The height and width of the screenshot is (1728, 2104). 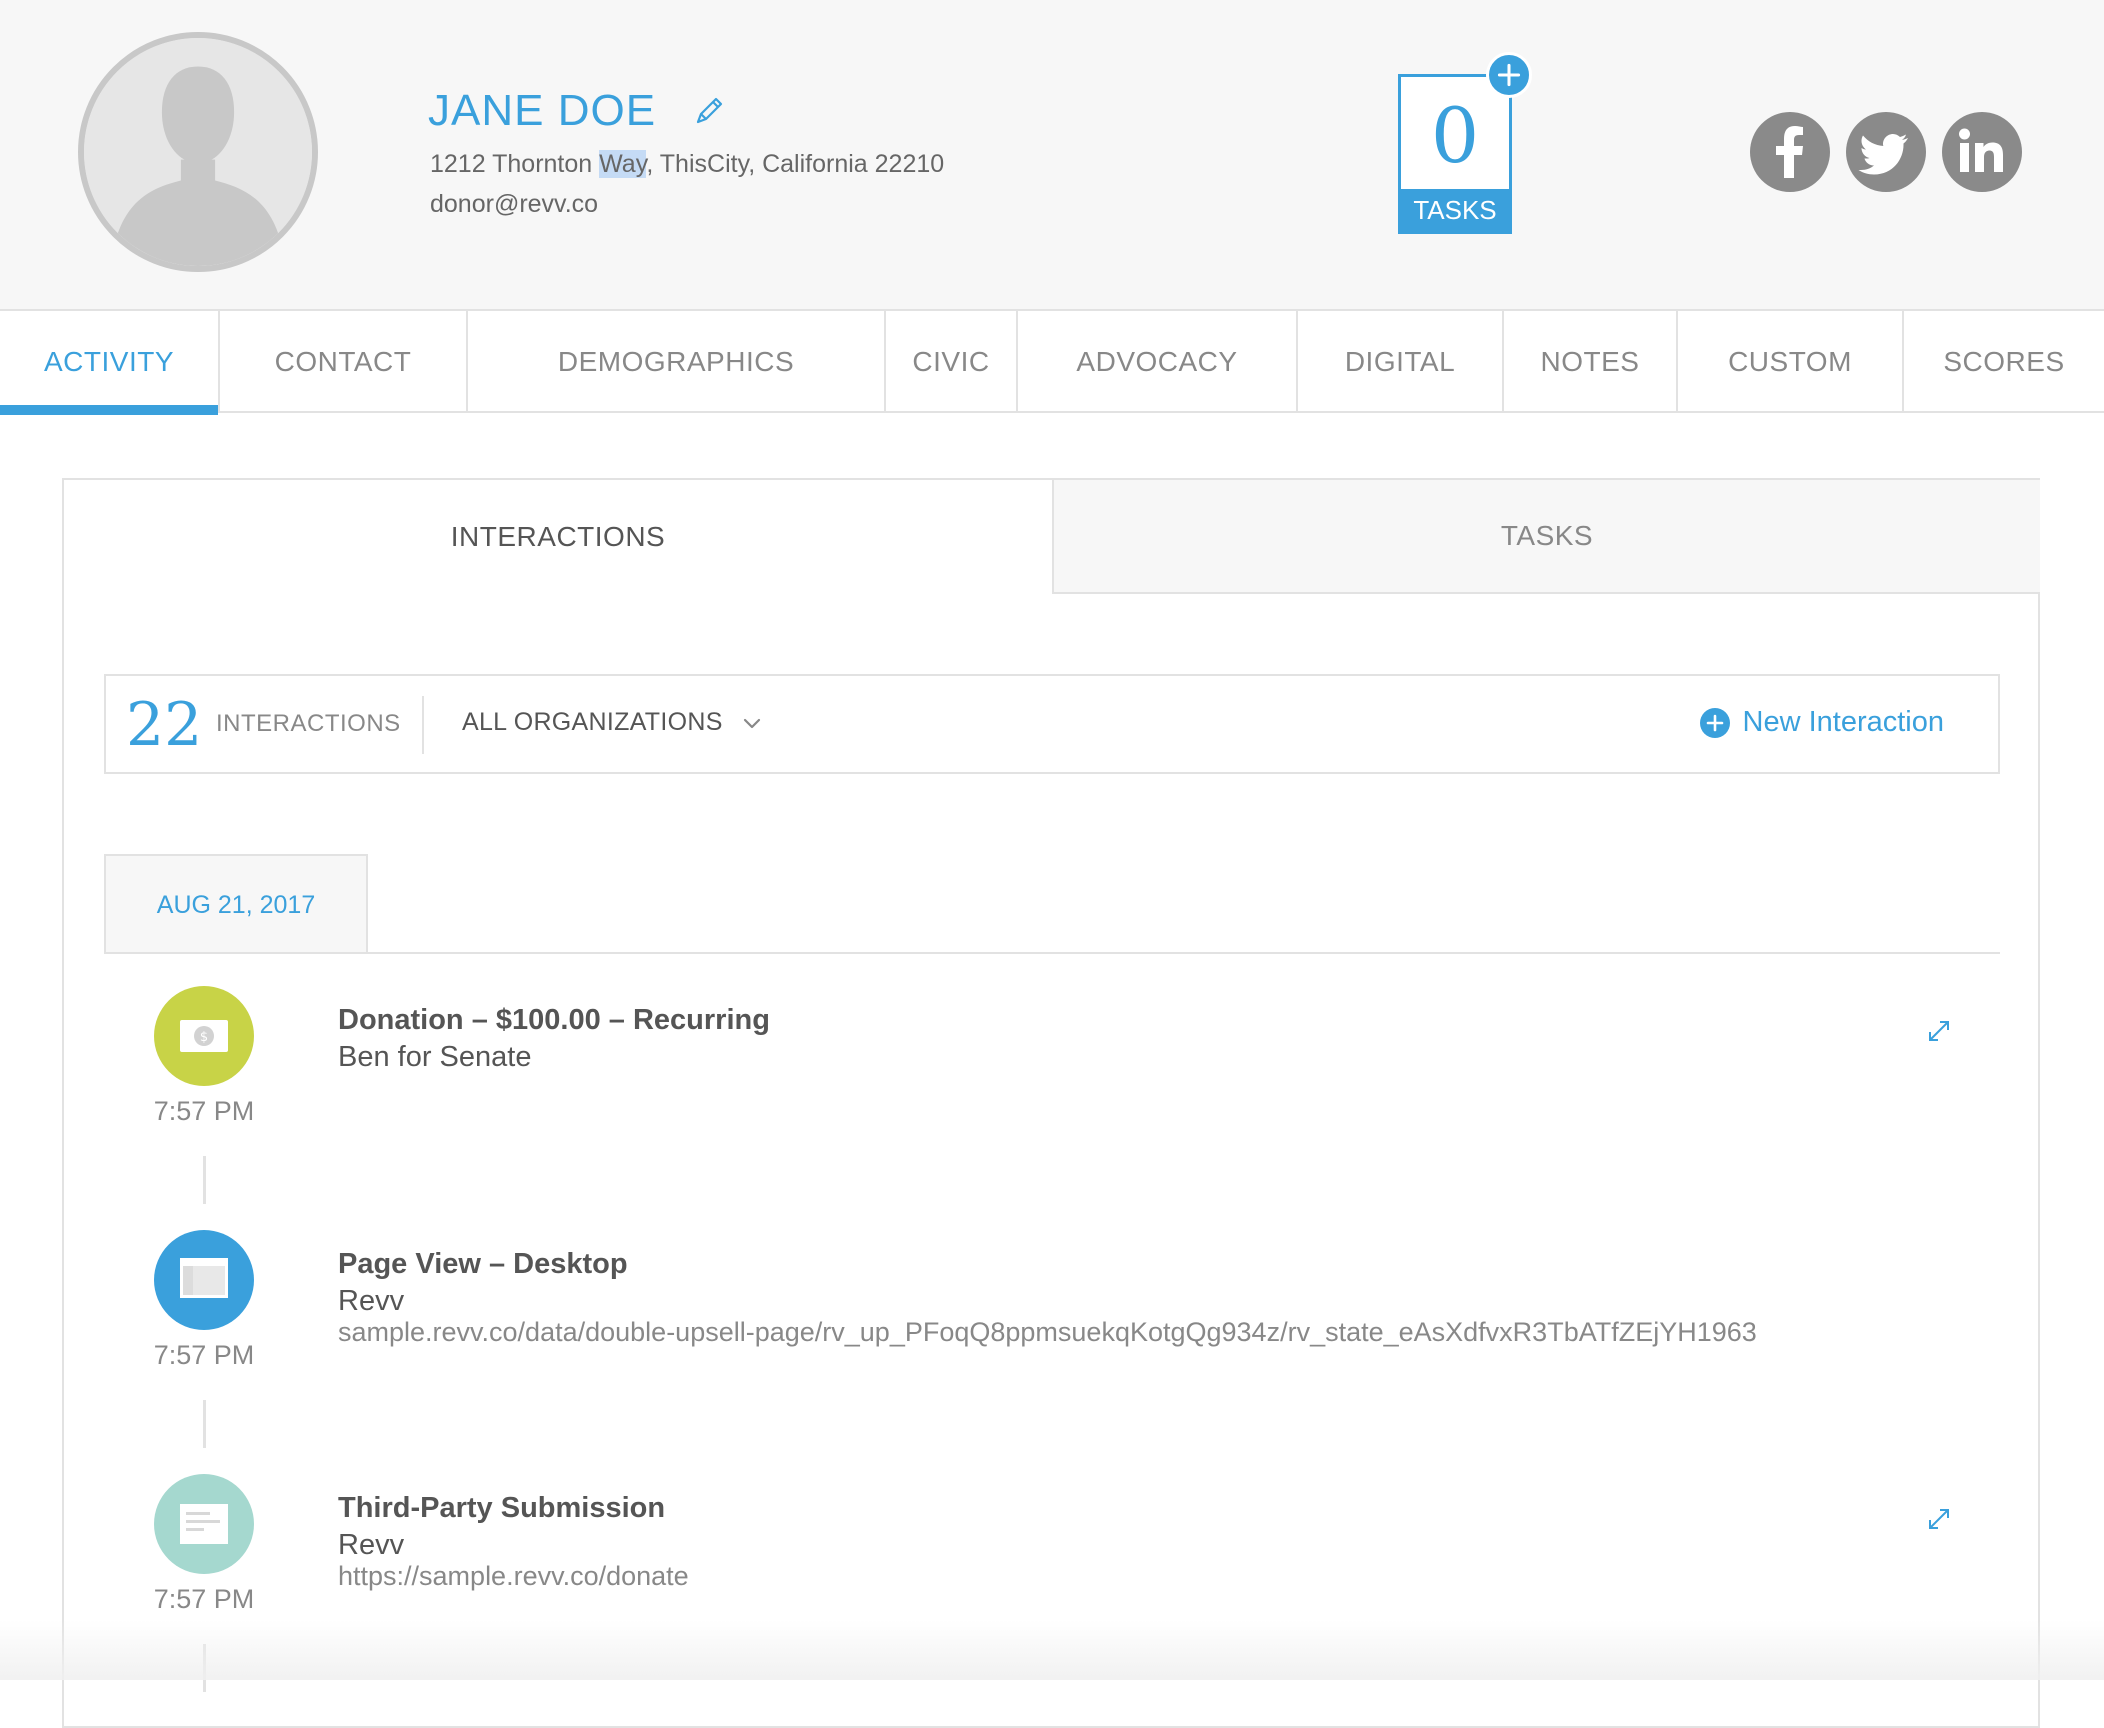 I want to click on interaction-organization: Ben for Senate, so click(x=435, y=1057).